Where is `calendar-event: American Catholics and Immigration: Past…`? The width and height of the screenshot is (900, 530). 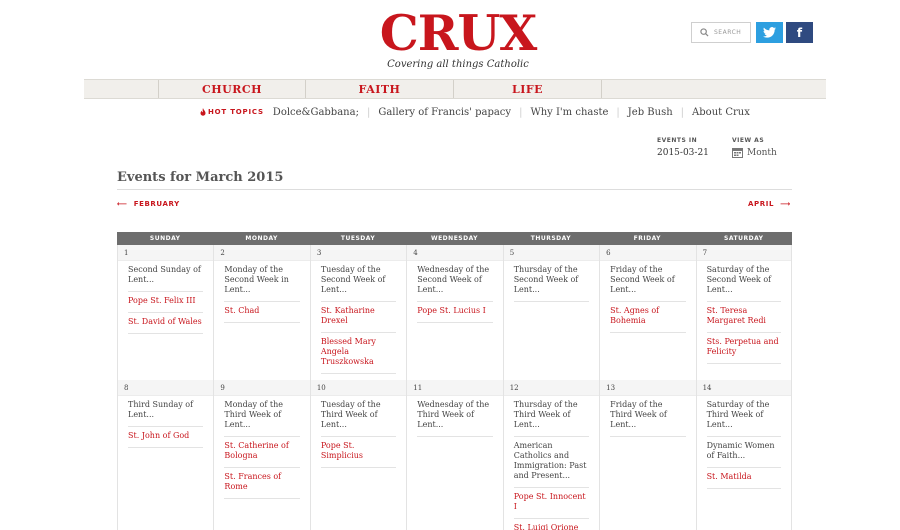 calendar-event: American Catholics and Immigration: Past… is located at coordinates (551, 462).